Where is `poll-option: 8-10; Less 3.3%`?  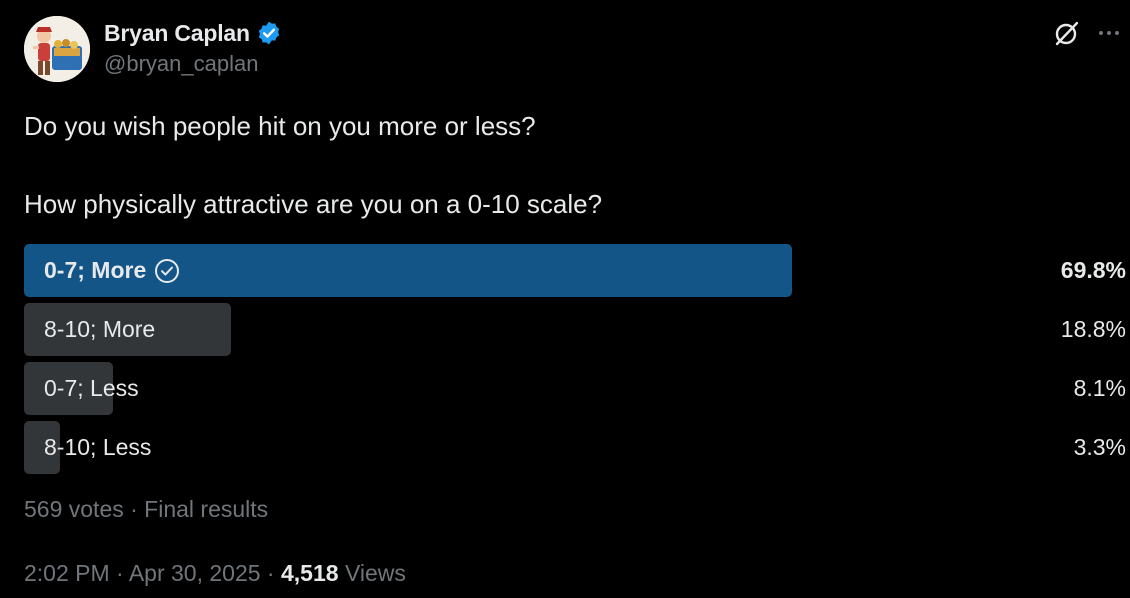 poll-option: 8-10; Less 3.3% is located at coordinates (575, 447).